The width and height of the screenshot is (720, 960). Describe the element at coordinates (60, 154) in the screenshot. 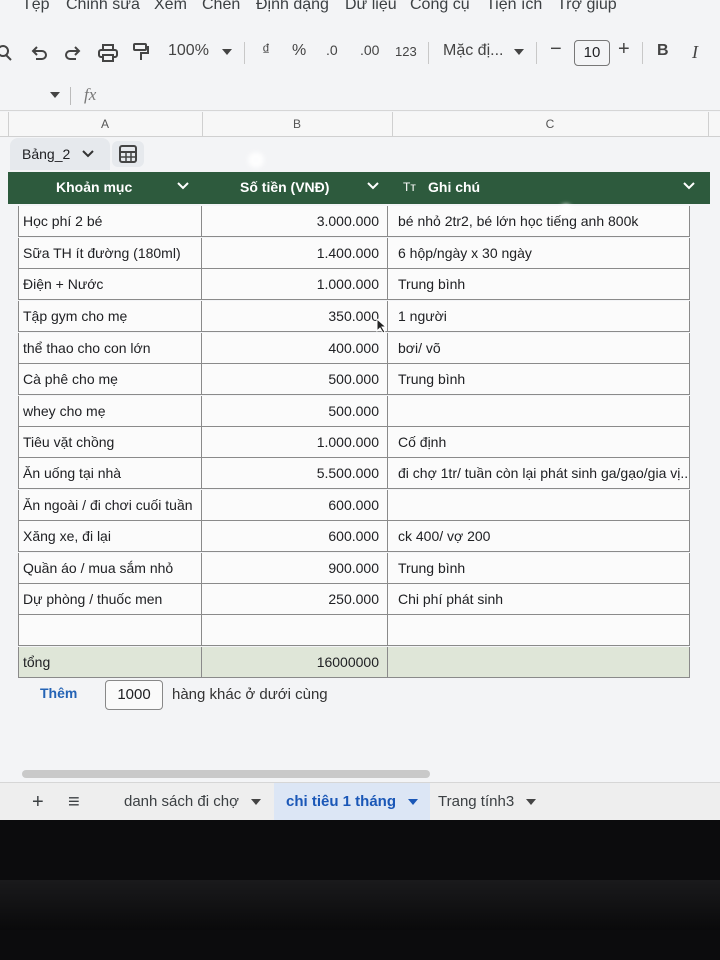

I see `table-name-chip: Bảng_2` at that location.